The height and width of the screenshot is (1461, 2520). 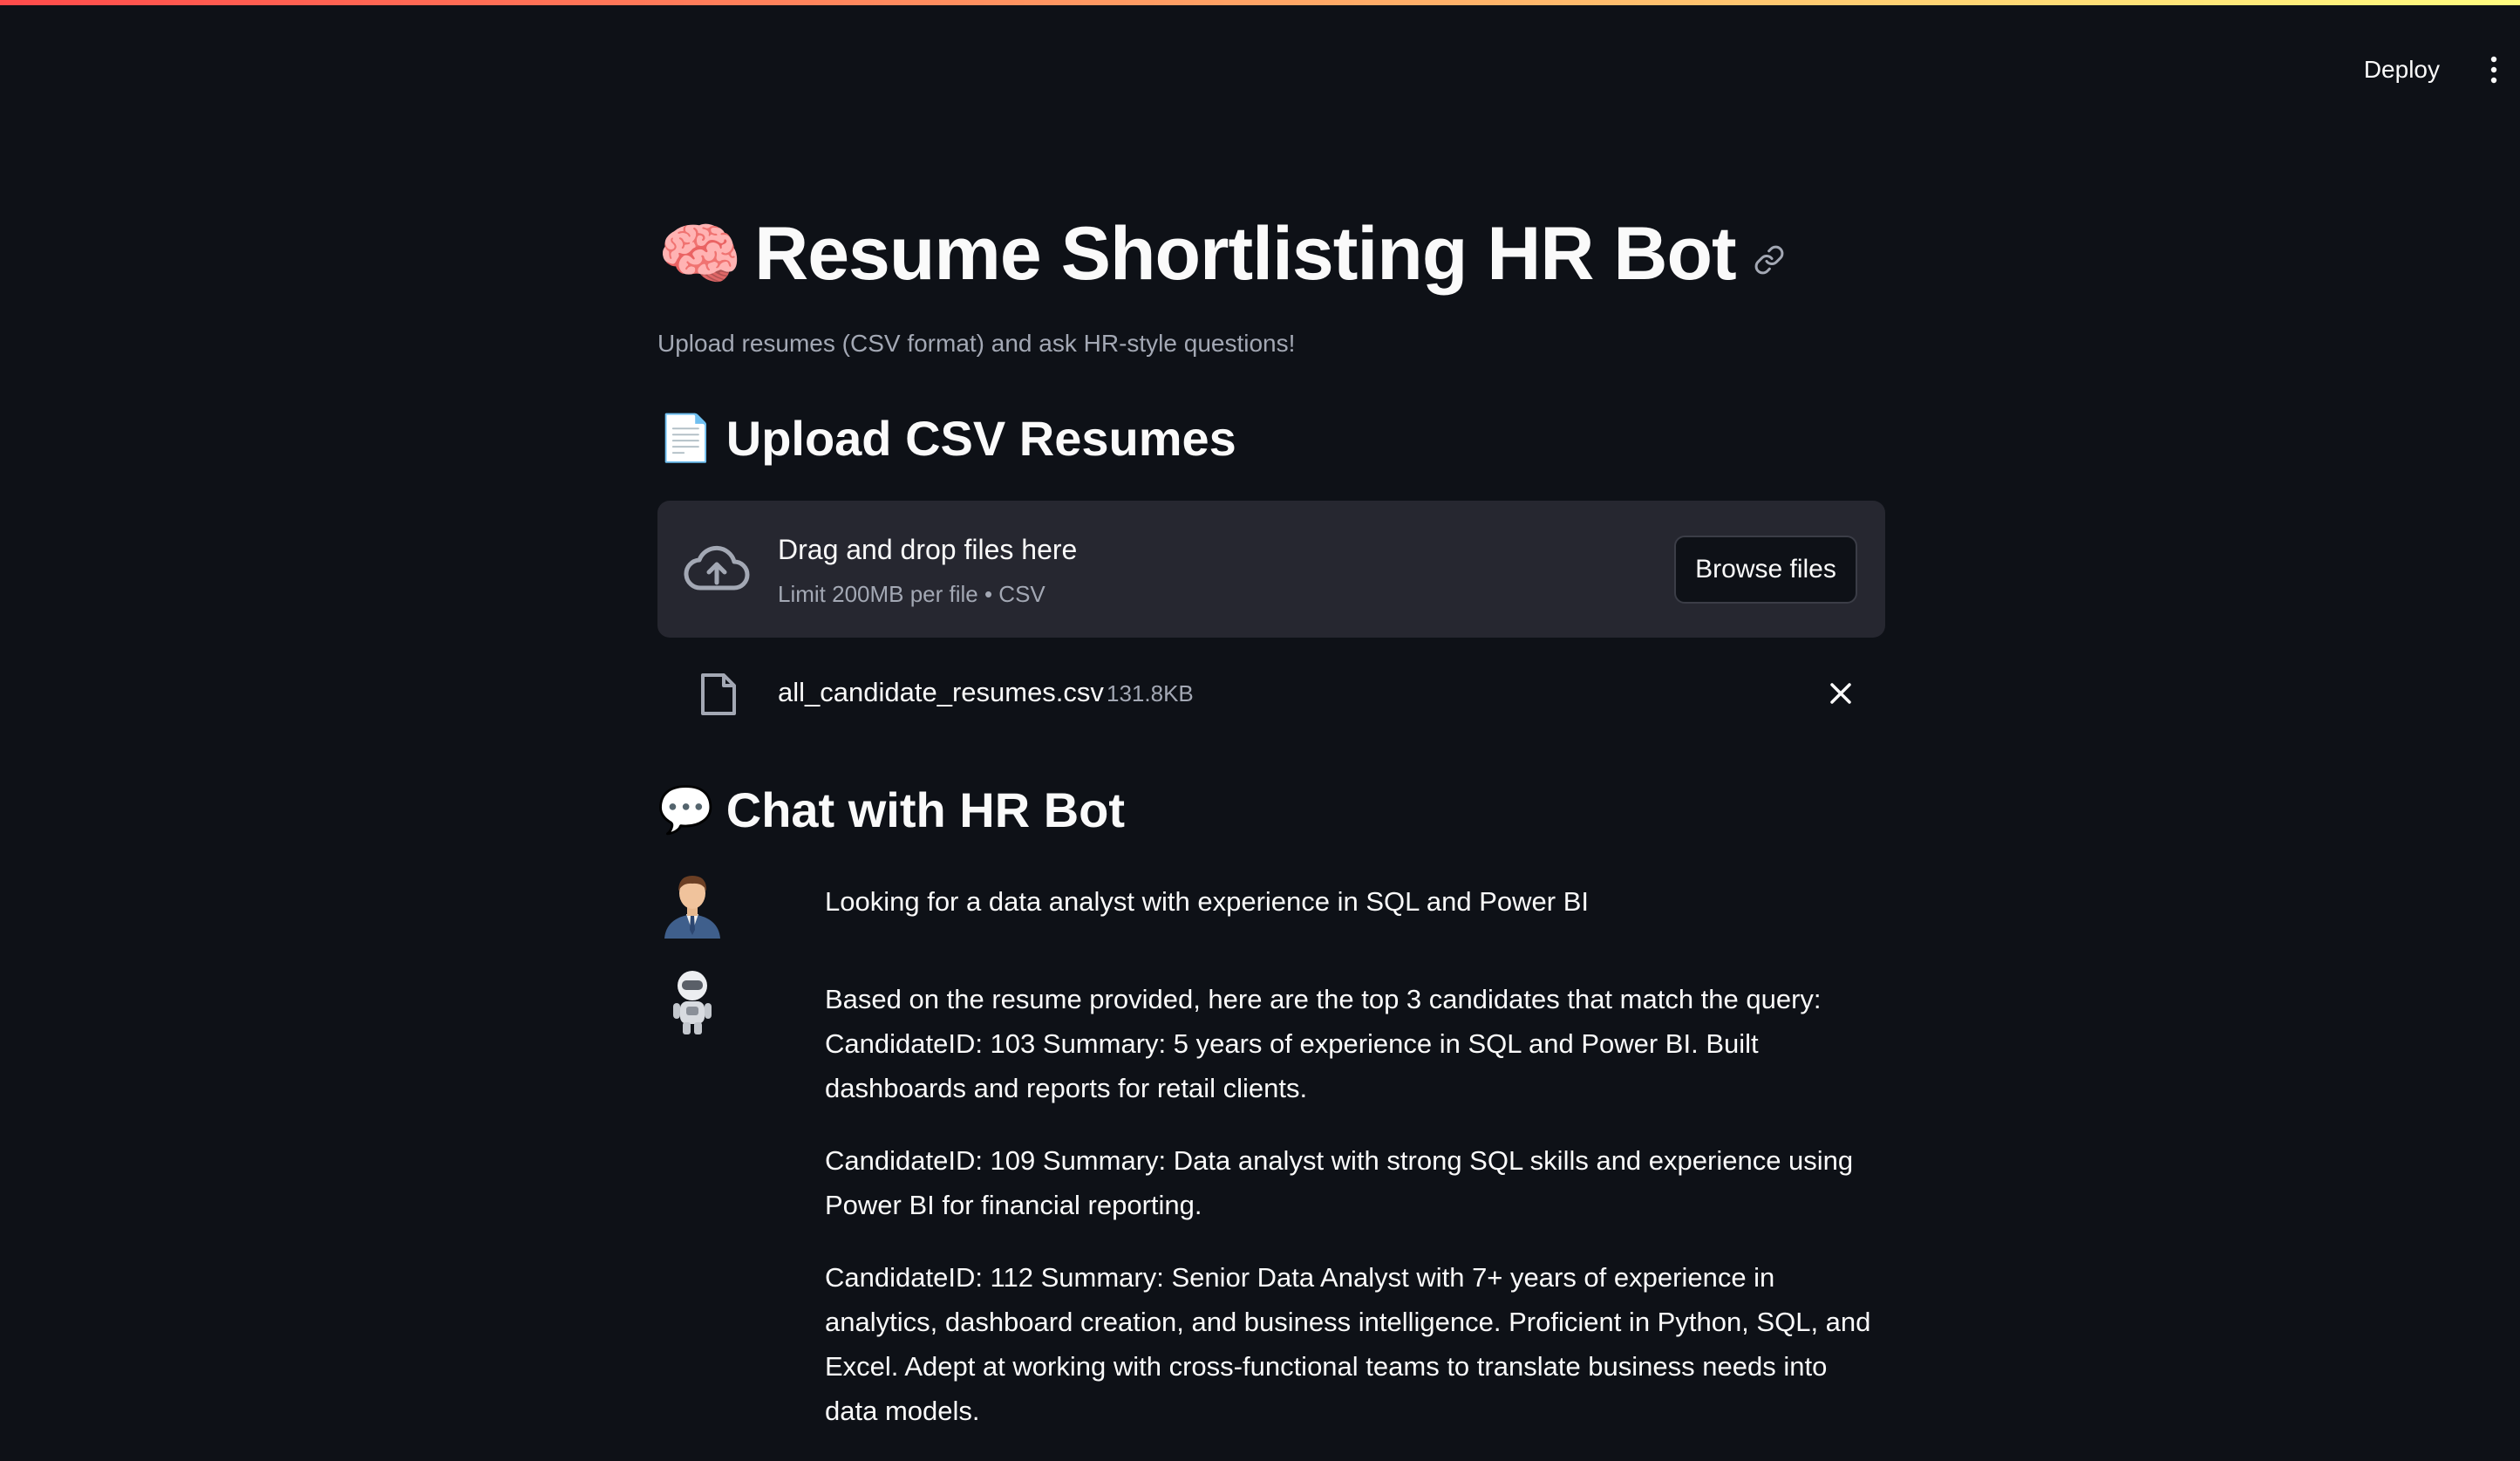 I want to click on dropzone-limit-text: Limit 200MB per file • CSV, so click(x=911, y=594).